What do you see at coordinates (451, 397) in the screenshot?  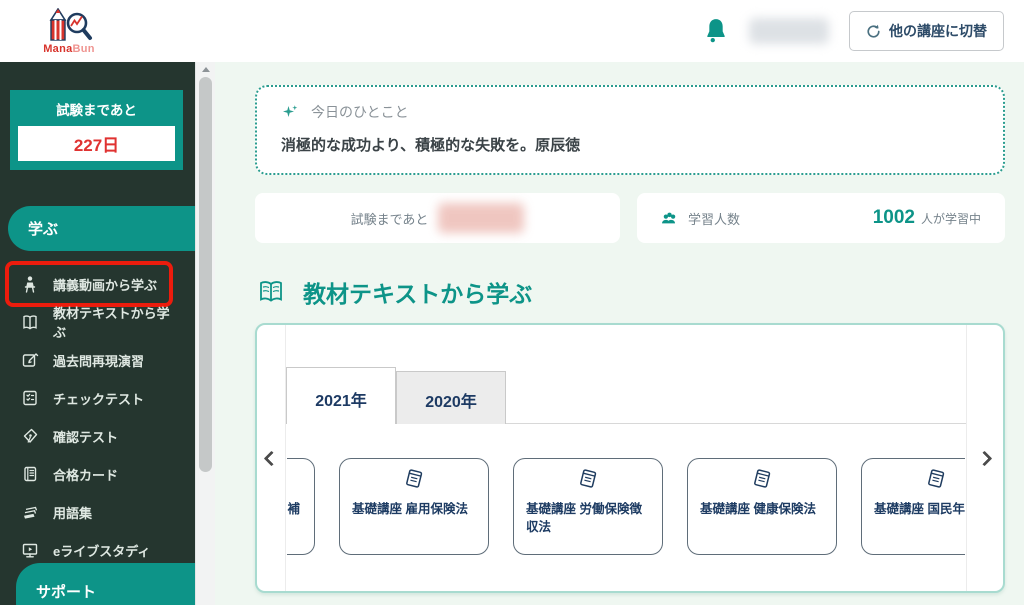 I see `tab-2020: 2020年` at bounding box center [451, 397].